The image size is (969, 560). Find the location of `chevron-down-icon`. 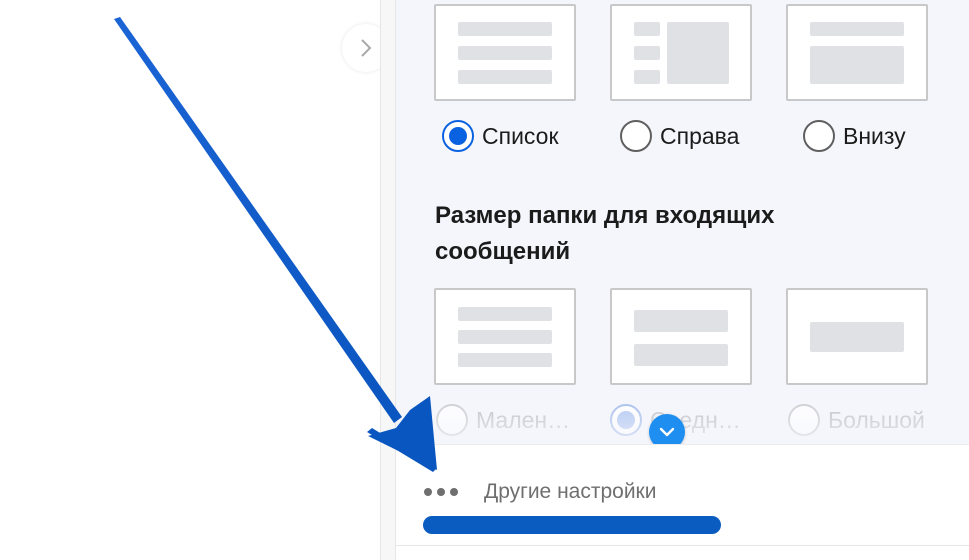

chevron-down-icon is located at coordinates (667, 432).